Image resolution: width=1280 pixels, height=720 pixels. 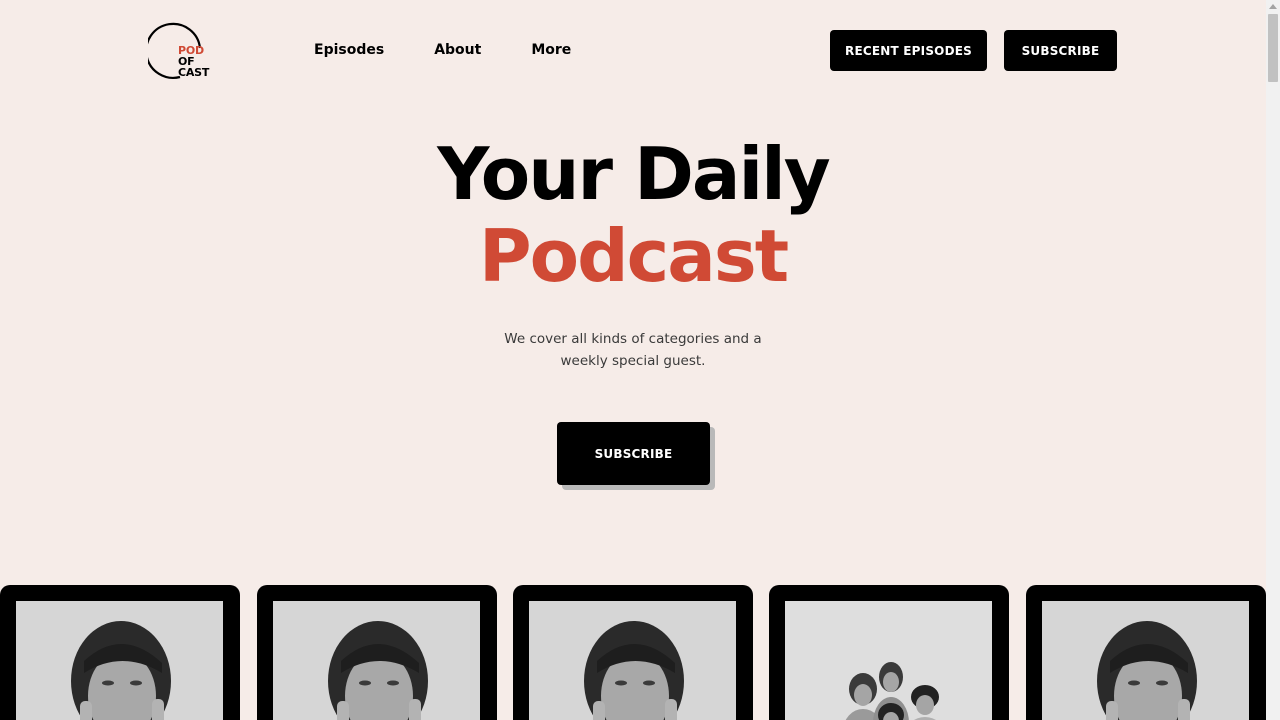 I want to click on group-portrait-image, so click(x=888, y=660).